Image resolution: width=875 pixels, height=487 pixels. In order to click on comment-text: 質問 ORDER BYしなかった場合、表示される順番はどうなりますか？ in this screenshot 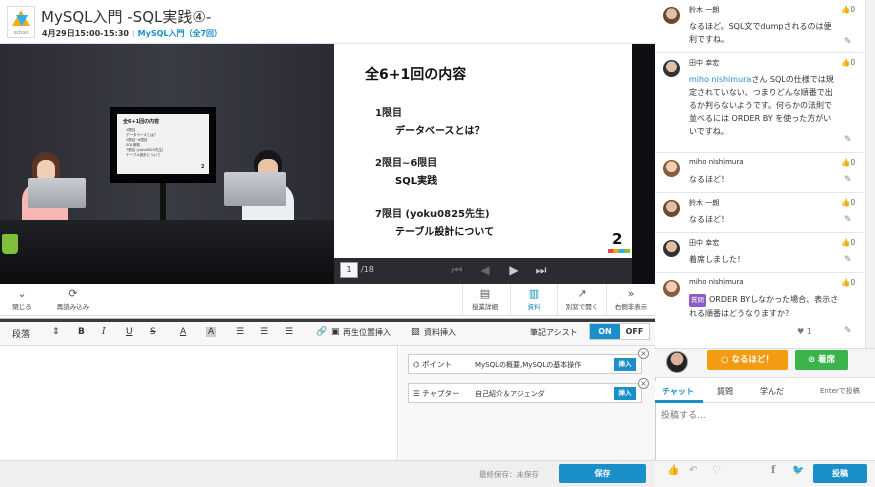, I will do `click(764, 306)`.